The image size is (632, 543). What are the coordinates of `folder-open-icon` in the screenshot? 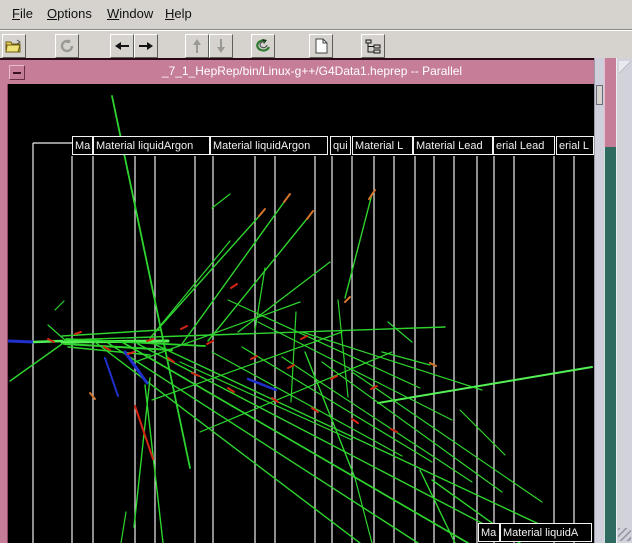 It's located at (14, 46).